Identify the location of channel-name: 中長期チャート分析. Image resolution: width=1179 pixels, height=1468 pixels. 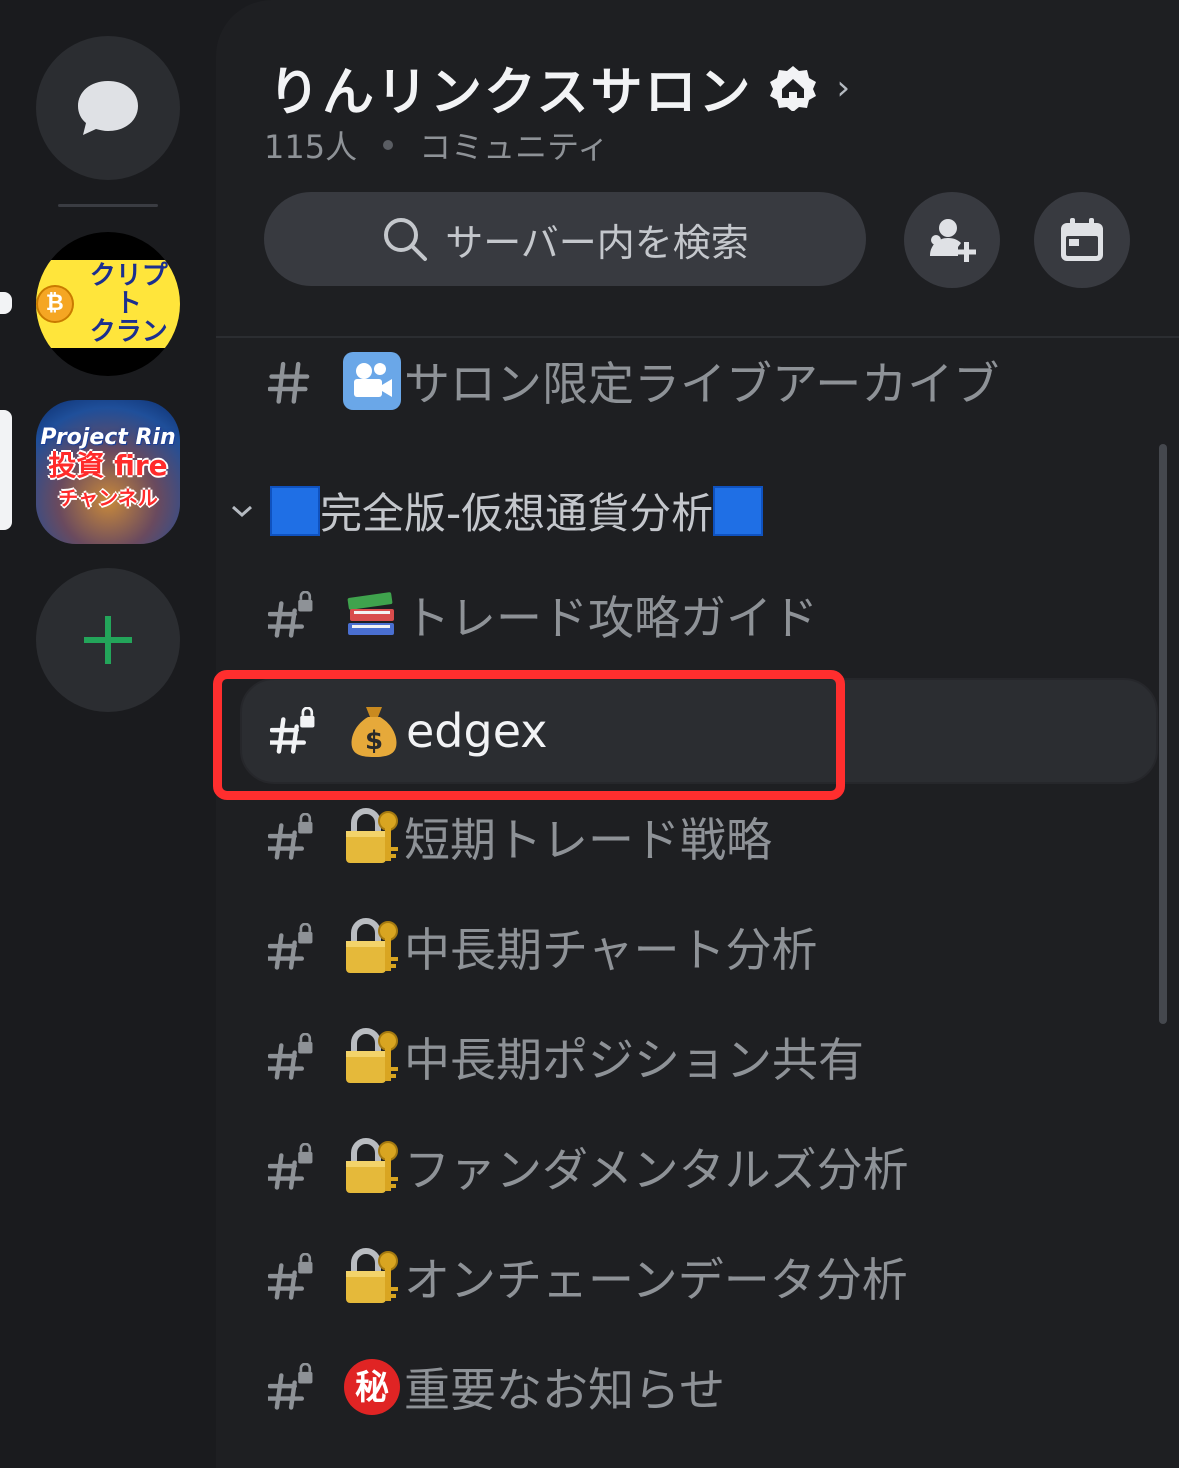
(611, 950).